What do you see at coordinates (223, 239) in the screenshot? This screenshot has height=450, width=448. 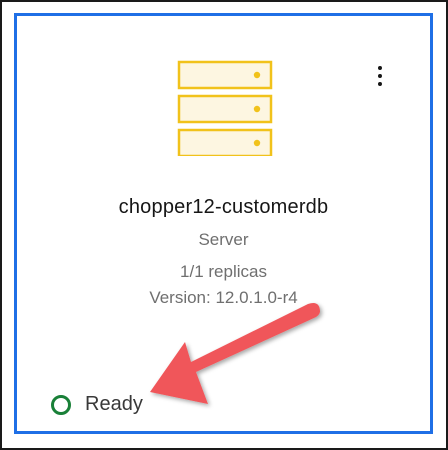 I see `instance-type: Server` at bounding box center [223, 239].